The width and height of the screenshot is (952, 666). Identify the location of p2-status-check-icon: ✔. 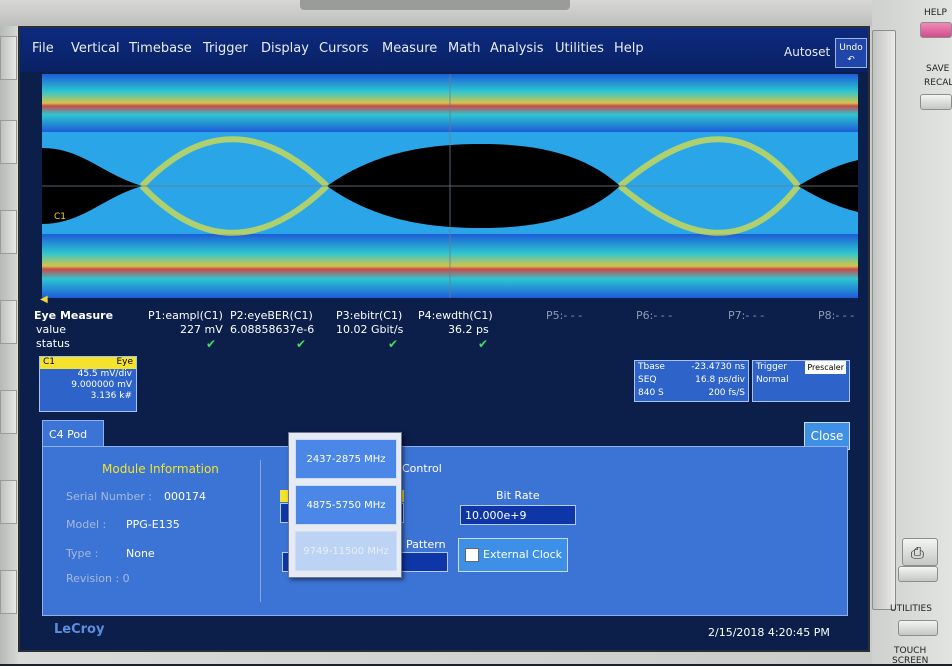
(301, 344).